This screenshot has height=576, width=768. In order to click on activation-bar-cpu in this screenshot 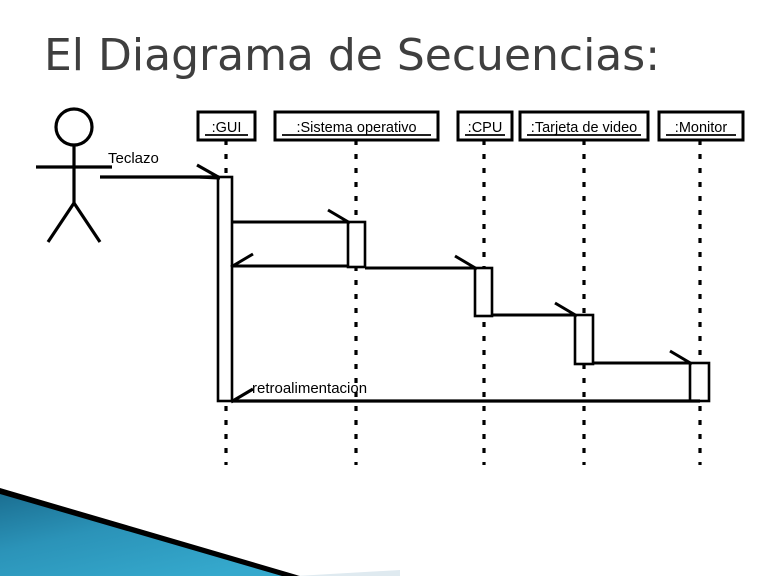, I will do `click(483, 292)`.